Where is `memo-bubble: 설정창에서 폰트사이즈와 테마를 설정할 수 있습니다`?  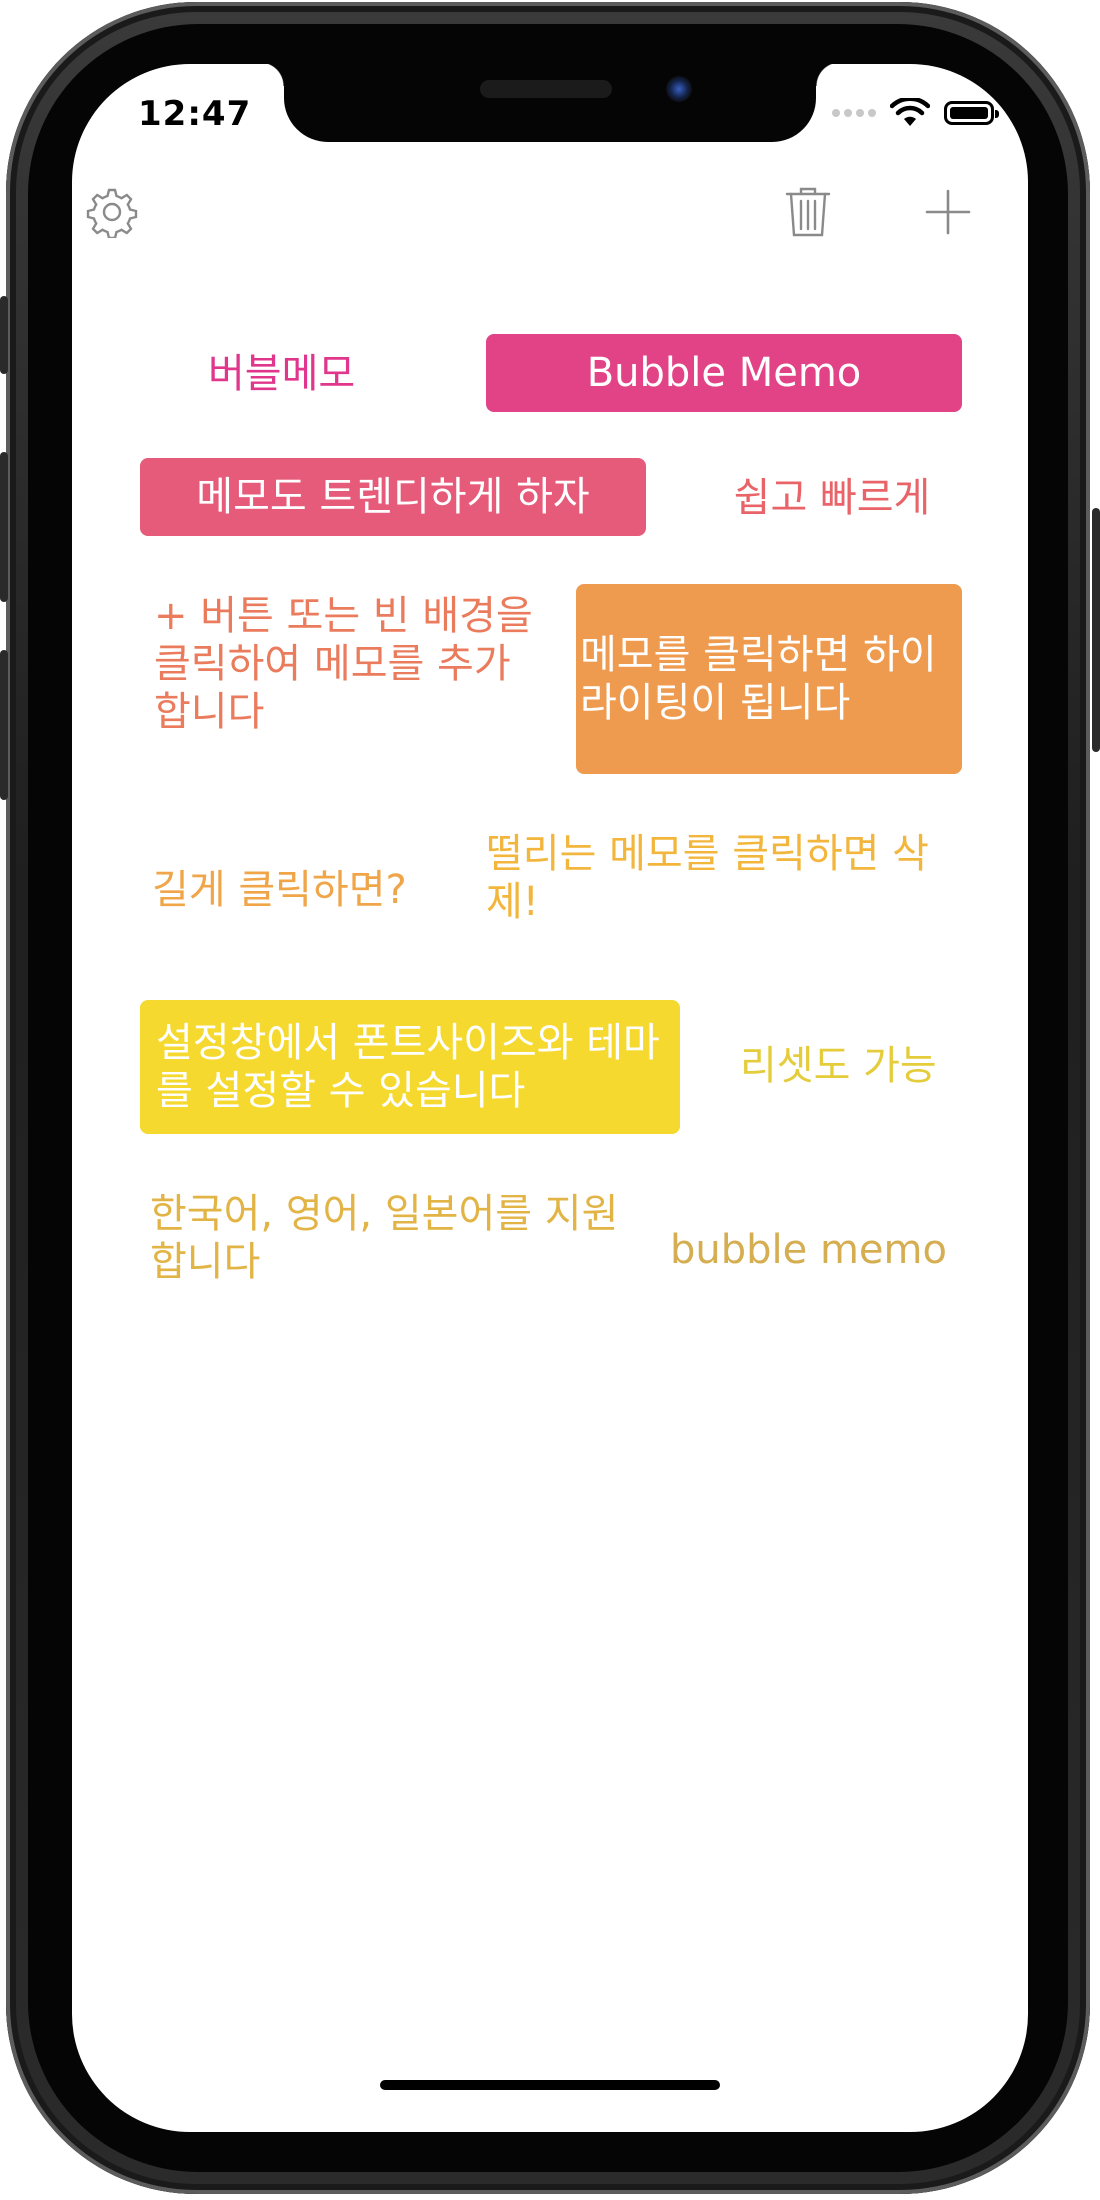
memo-bubble: 설정창에서 폰트사이즈와 테마를 설정할 수 있습니다 is located at coordinates (410, 1067).